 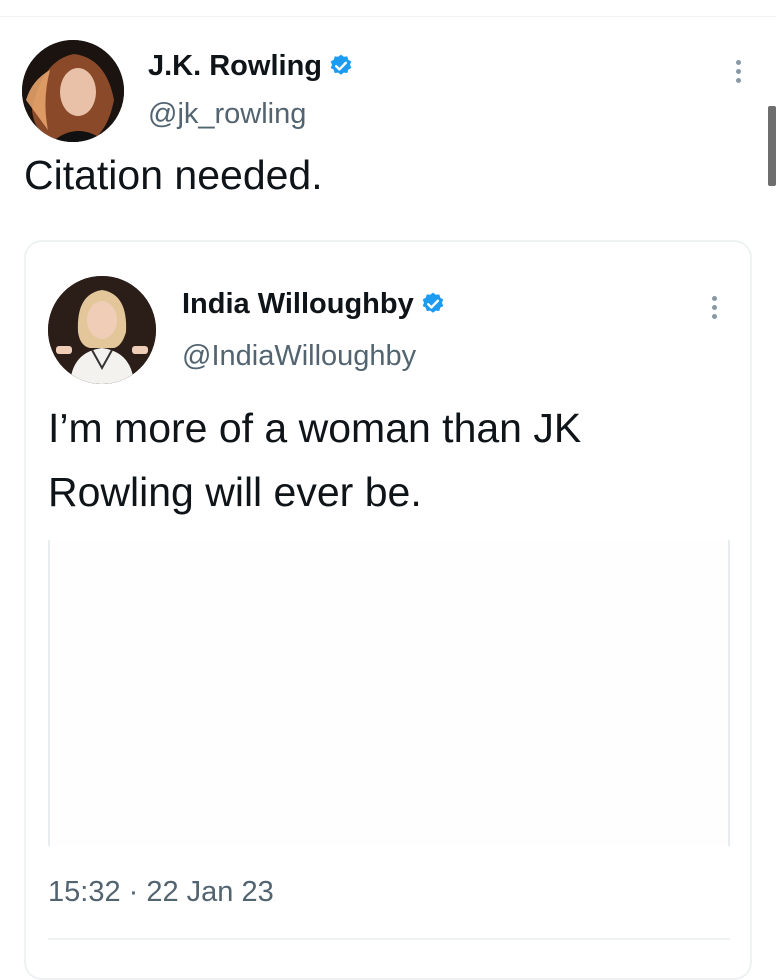 I want to click on tweet-text: Citation needed., so click(x=173, y=175).